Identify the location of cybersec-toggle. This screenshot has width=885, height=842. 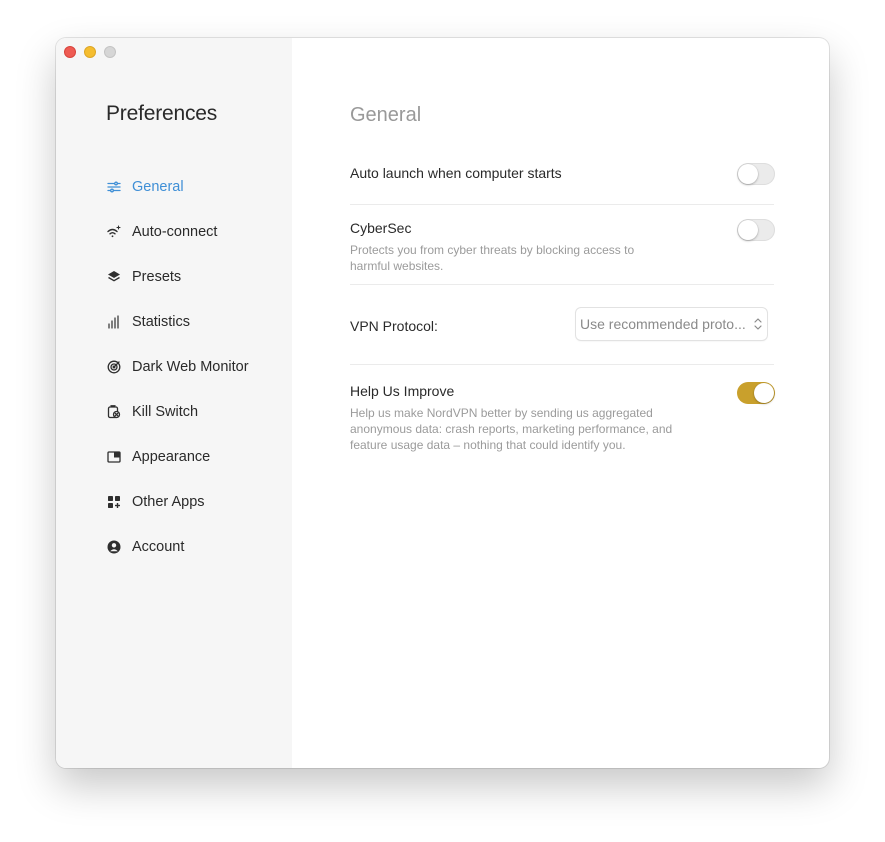
(756, 230).